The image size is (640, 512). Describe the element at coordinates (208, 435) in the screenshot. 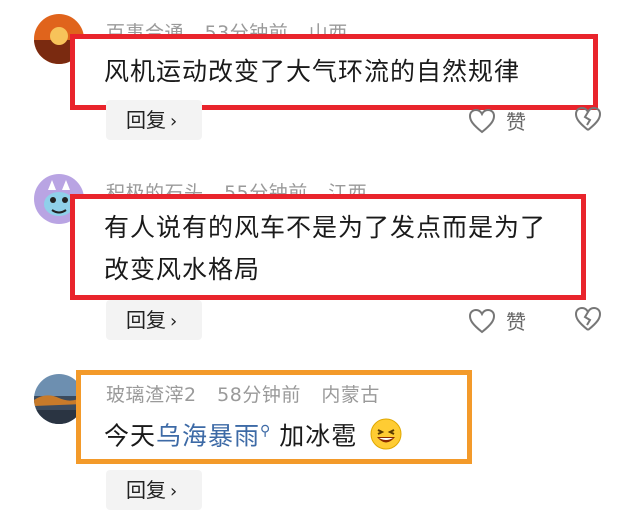

I see `topic-link: 乌海暴雨` at that location.